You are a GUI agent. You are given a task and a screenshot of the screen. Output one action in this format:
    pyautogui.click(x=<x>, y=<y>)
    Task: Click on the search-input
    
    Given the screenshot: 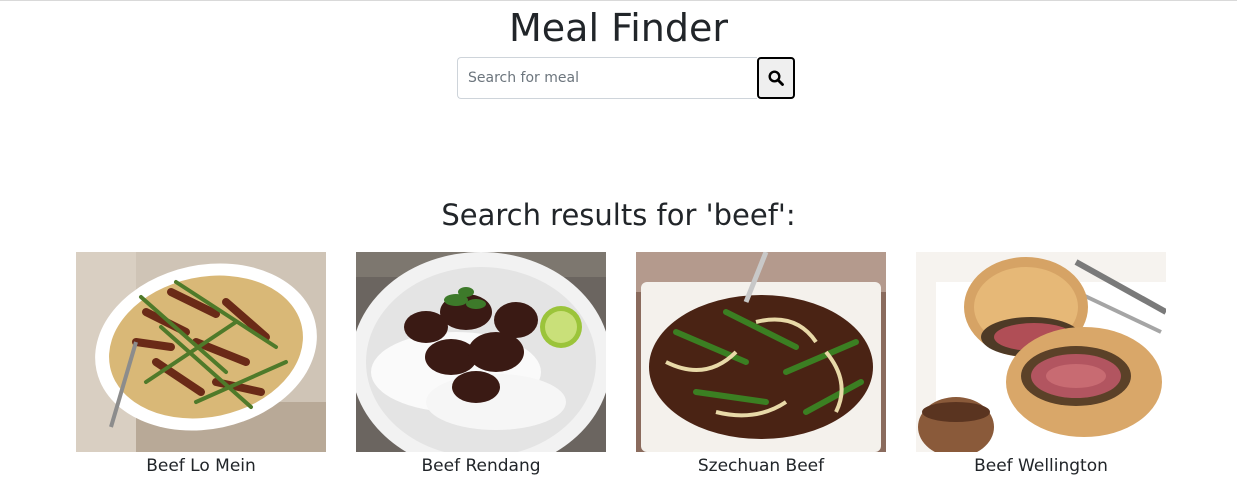 What is the action you would take?
    pyautogui.click(x=607, y=78)
    